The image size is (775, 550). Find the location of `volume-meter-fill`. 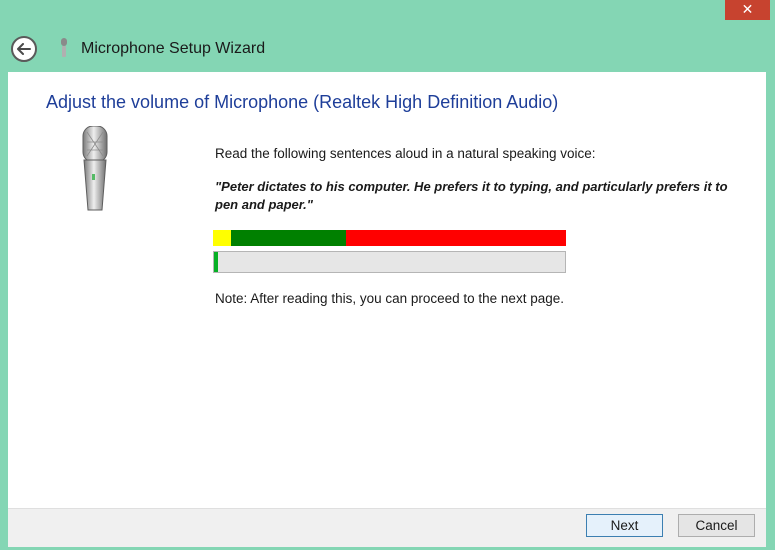

volume-meter-fill is located at coordinates (216, 262).